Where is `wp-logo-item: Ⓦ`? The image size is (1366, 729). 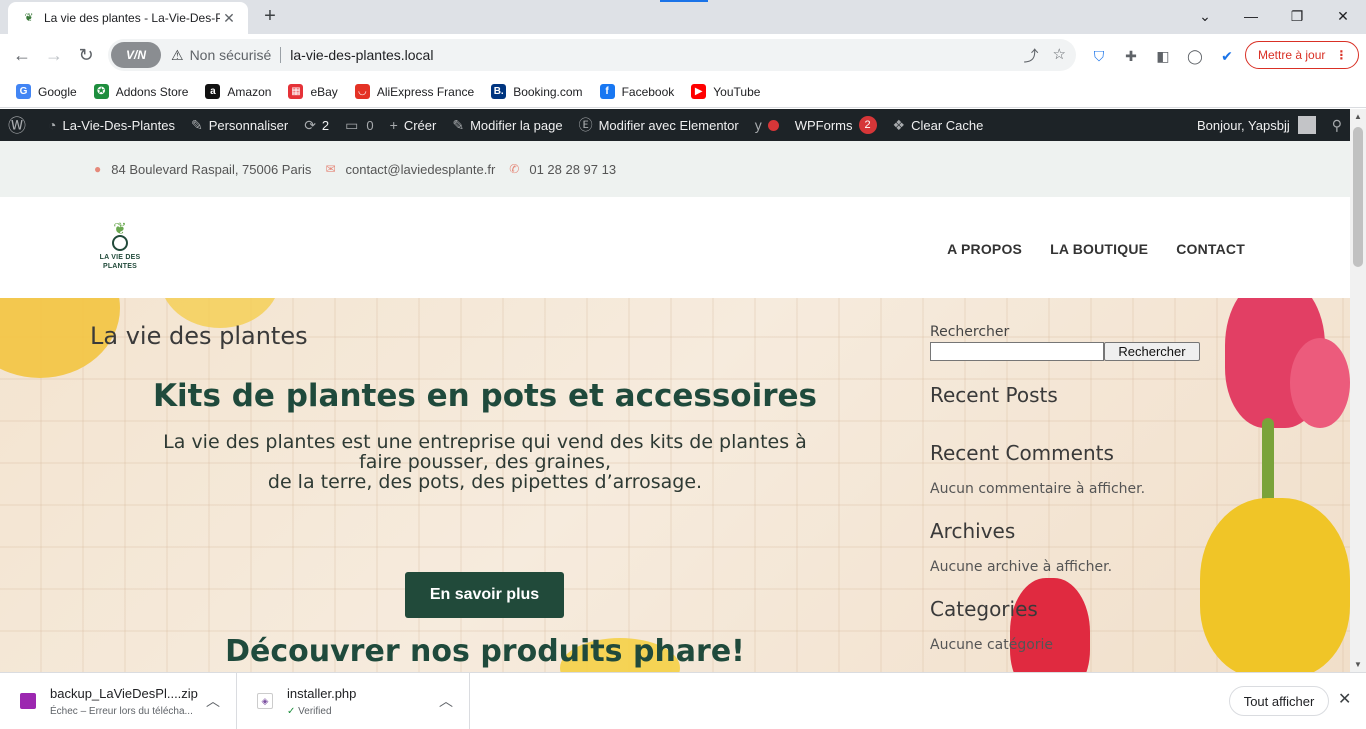 wp-logo-item: Ⓦ is located at coordinates (20, 125).